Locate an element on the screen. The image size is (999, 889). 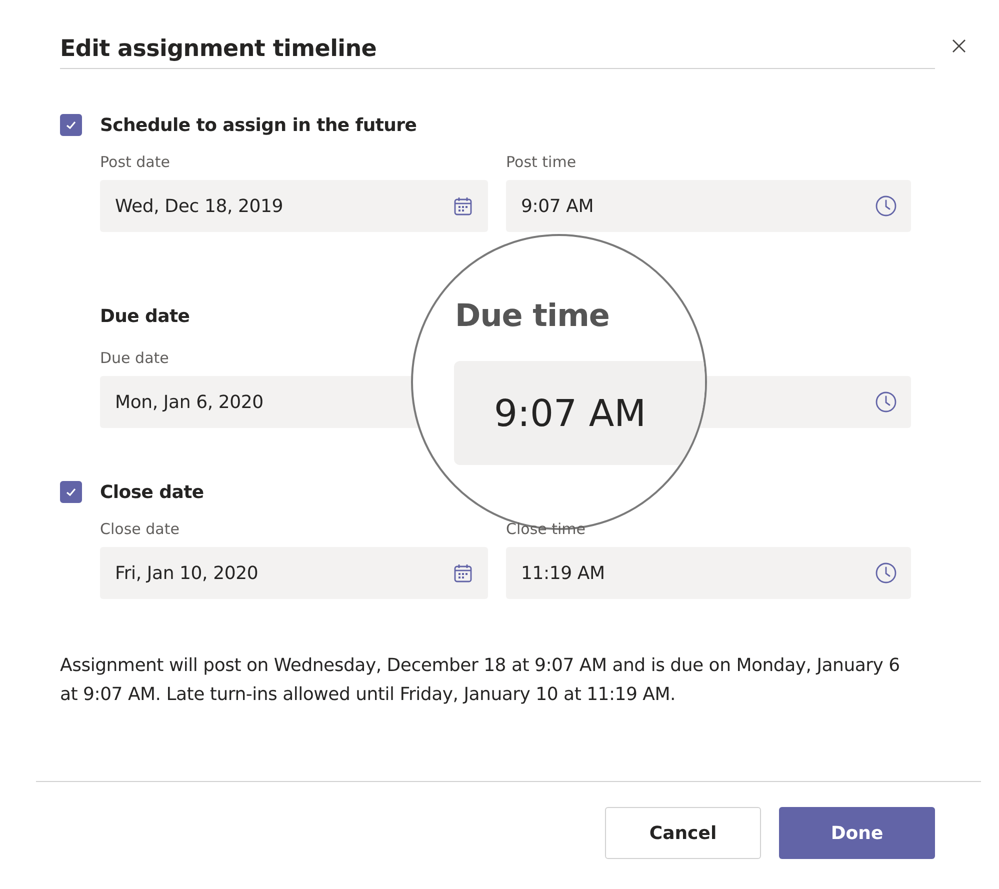
field-label: Due date is located at coordinates (135, 358).